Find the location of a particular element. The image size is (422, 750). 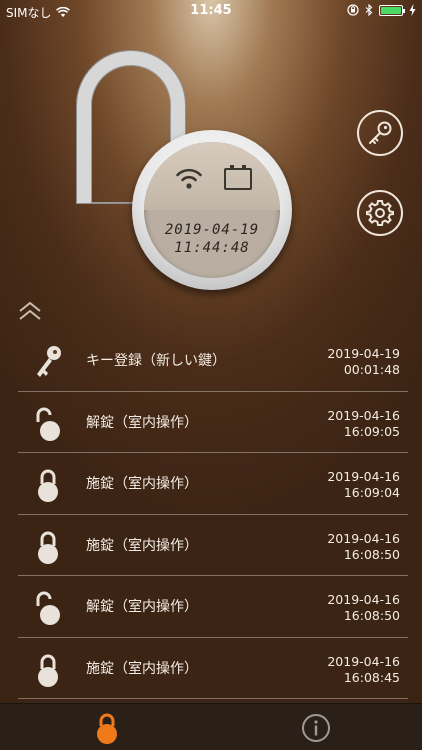

history-timestamp: 2019-04-19 00:01:48 is located at coordinates (363, 362).